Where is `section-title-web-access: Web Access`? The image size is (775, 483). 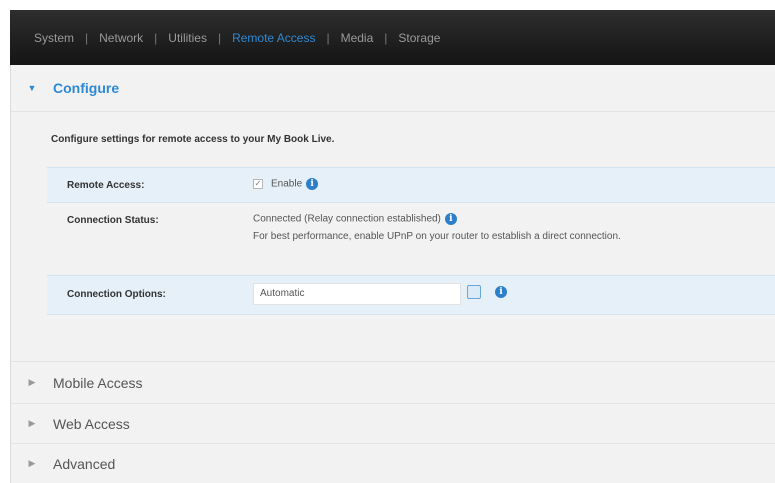 section-title-web-access: Web Access is located at coordinates (91, 423).